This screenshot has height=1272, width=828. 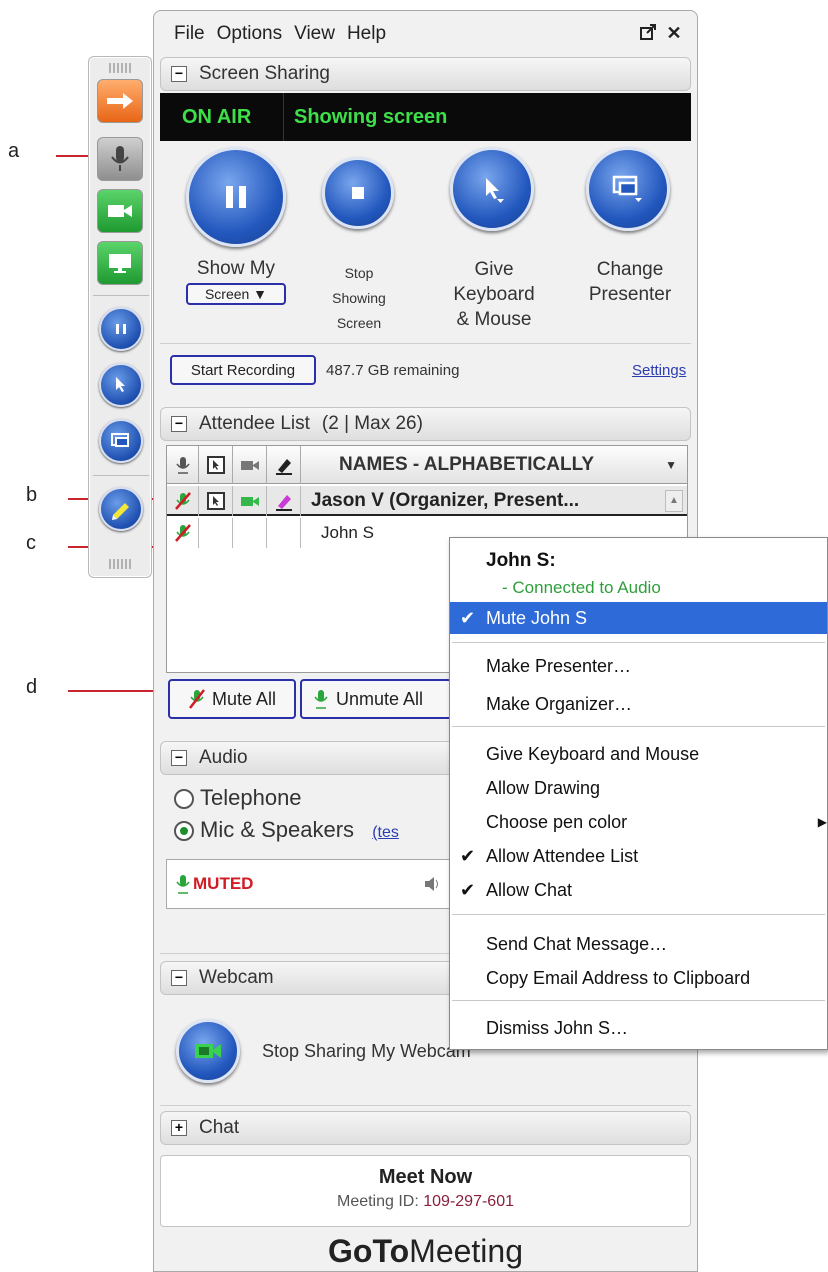 What do you see at coordinates (638, 618) in the screenshot?
I see `menu-item-mute: ✔ Mute John S` at bounding box center [638, 618].